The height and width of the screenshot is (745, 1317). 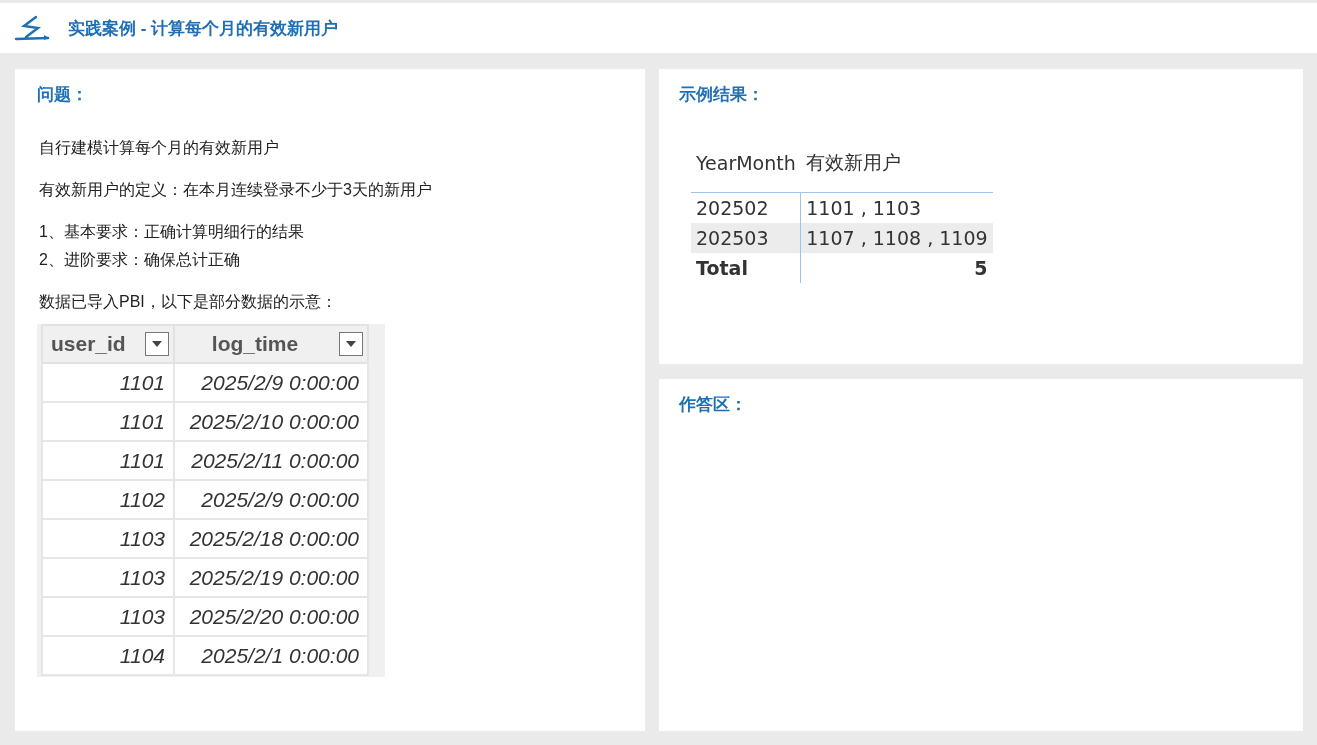 What do you see at coordinates (108, 499) in the screenshot?
I see `table-cell: 1102` at bounding box center [108, 499].